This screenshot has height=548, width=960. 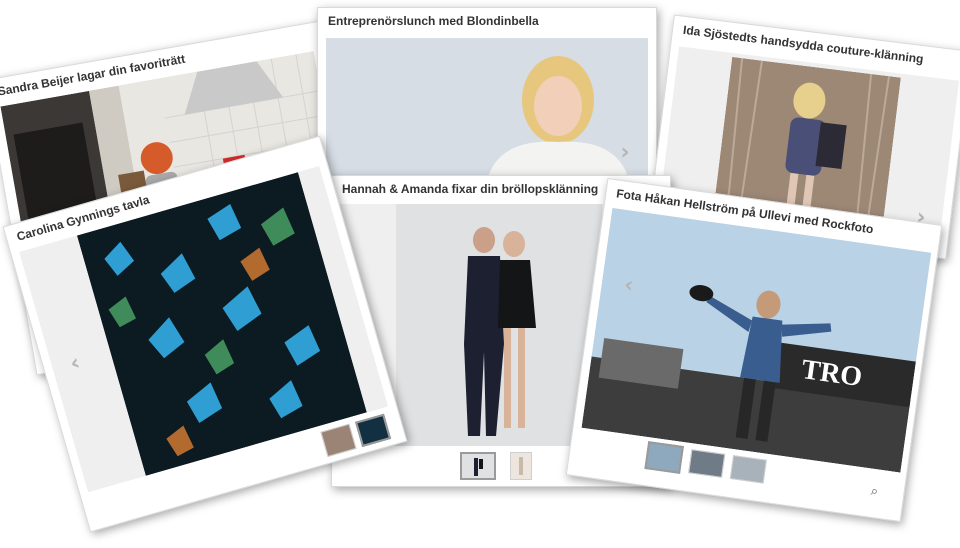 What do you see at coordinates (625, 153) in the screenshot?
I see `chevron-right-icon: ›` at bounding box center [625, 153].